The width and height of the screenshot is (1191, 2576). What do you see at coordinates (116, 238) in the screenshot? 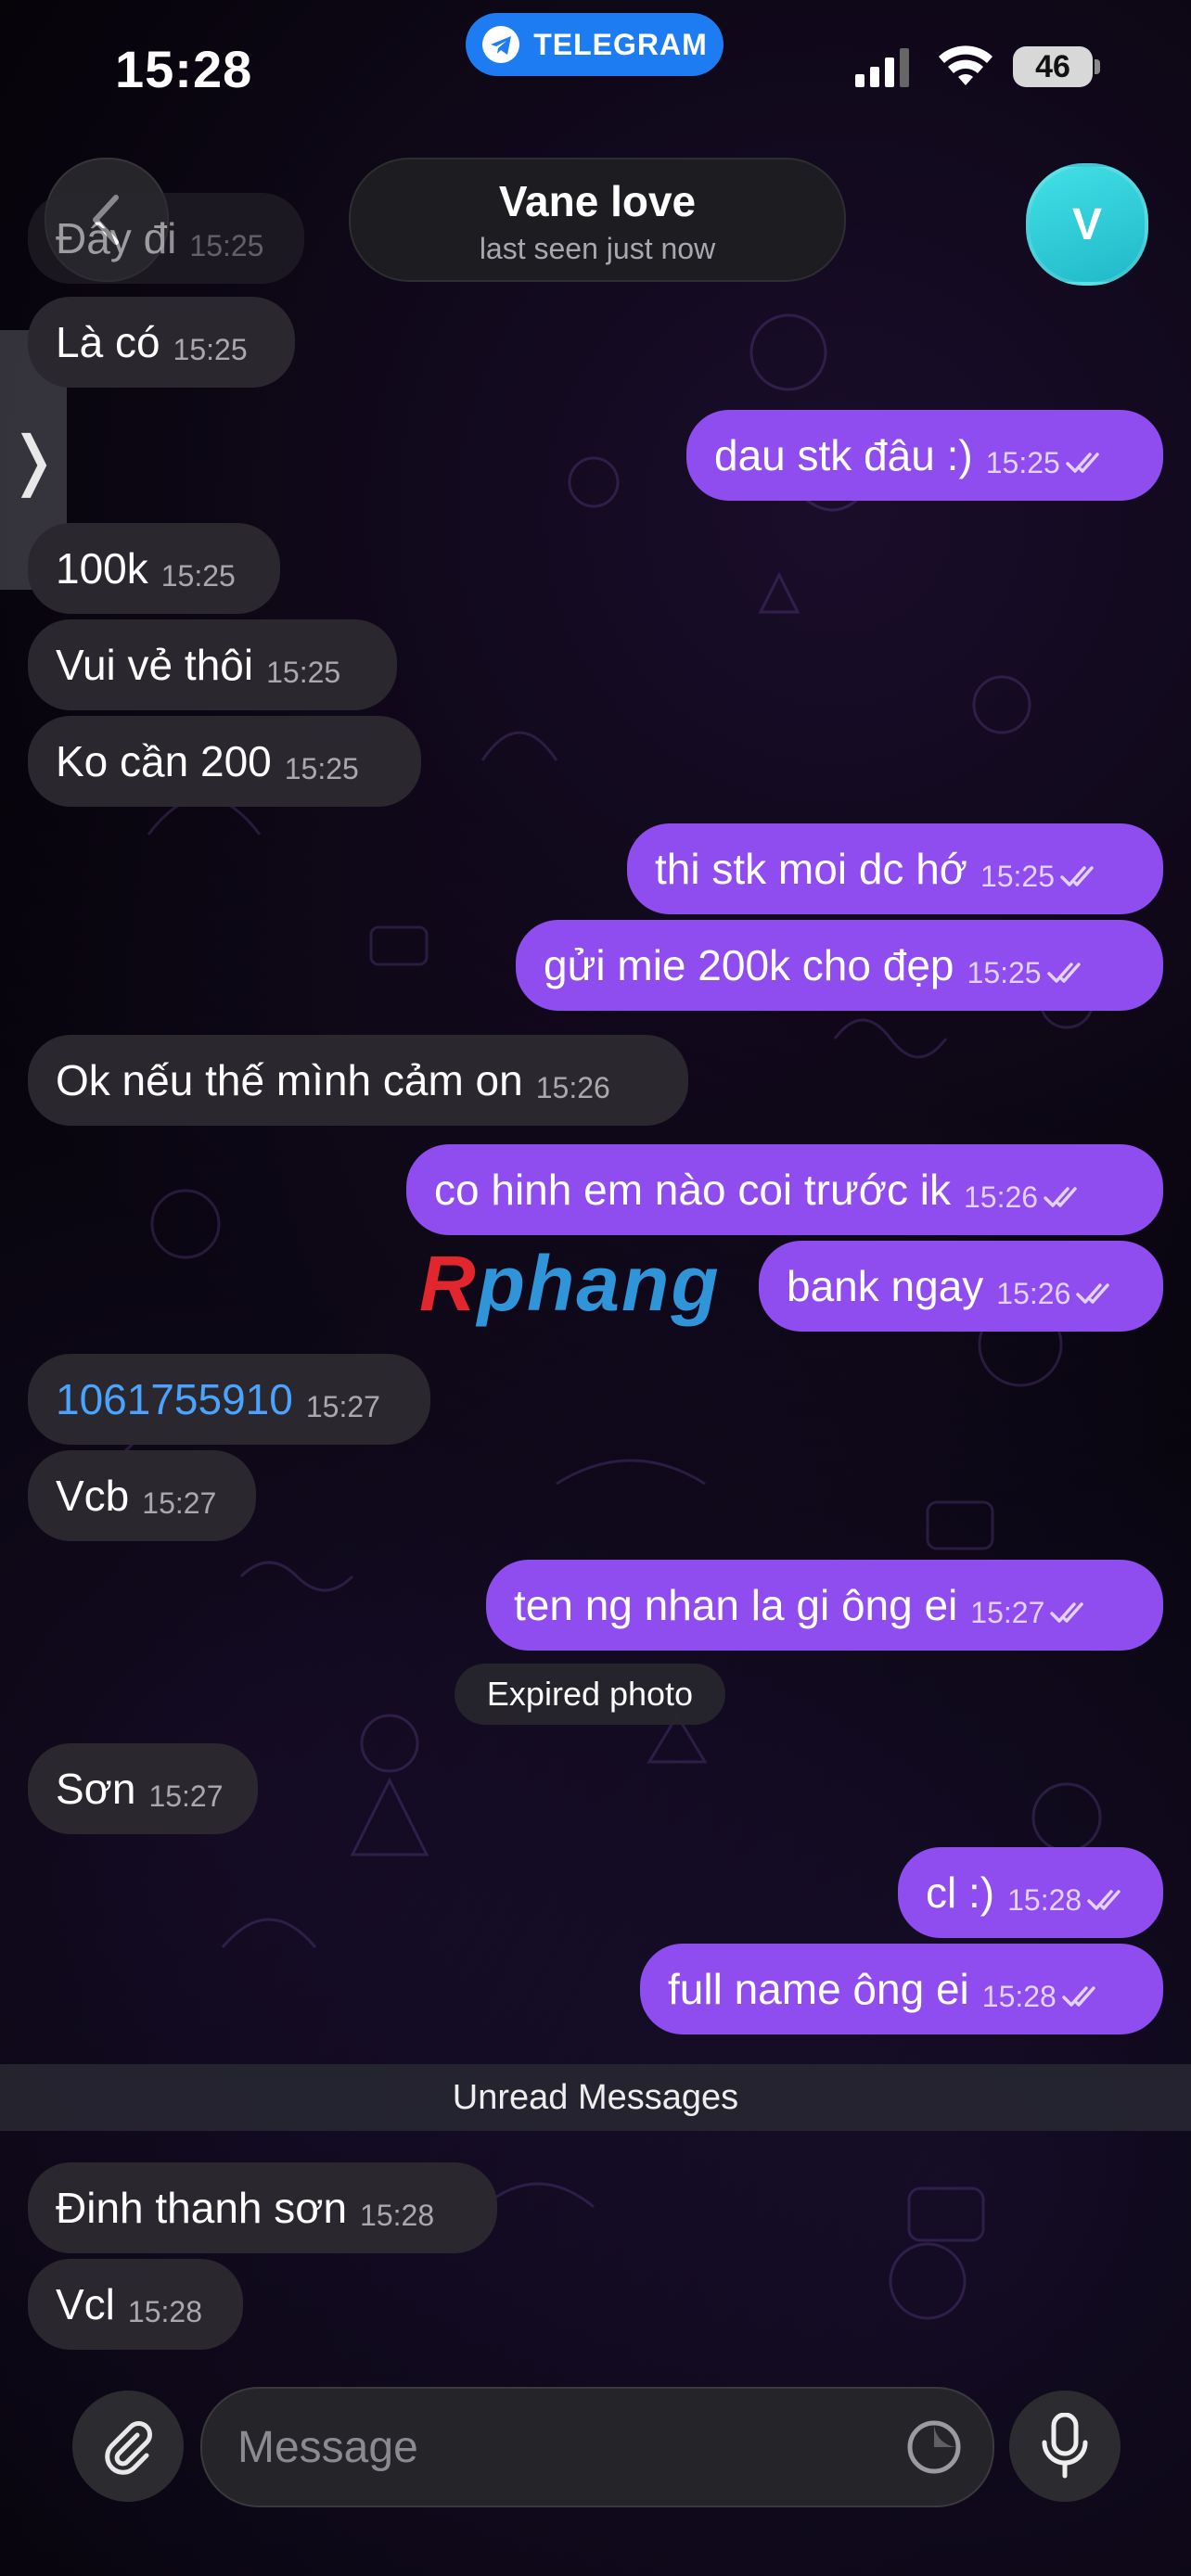
I see `message-text: Đây đi` at bounding box center [116, 238].